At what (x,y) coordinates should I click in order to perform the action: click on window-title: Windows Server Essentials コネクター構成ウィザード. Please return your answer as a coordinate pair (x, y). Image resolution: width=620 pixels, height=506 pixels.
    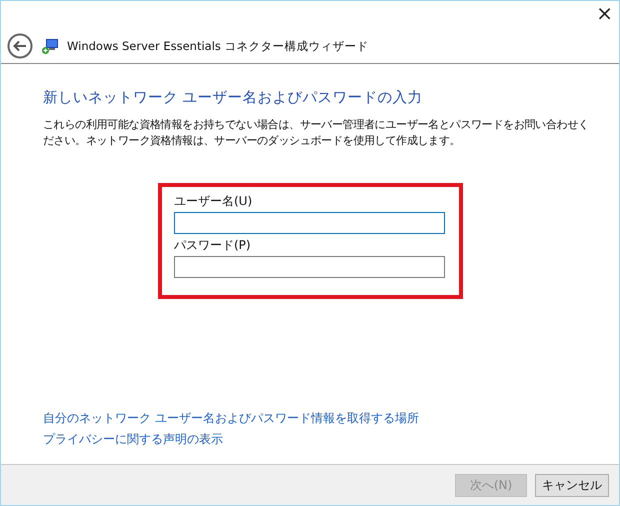
    Looking at the image, I should click on (218, 46).